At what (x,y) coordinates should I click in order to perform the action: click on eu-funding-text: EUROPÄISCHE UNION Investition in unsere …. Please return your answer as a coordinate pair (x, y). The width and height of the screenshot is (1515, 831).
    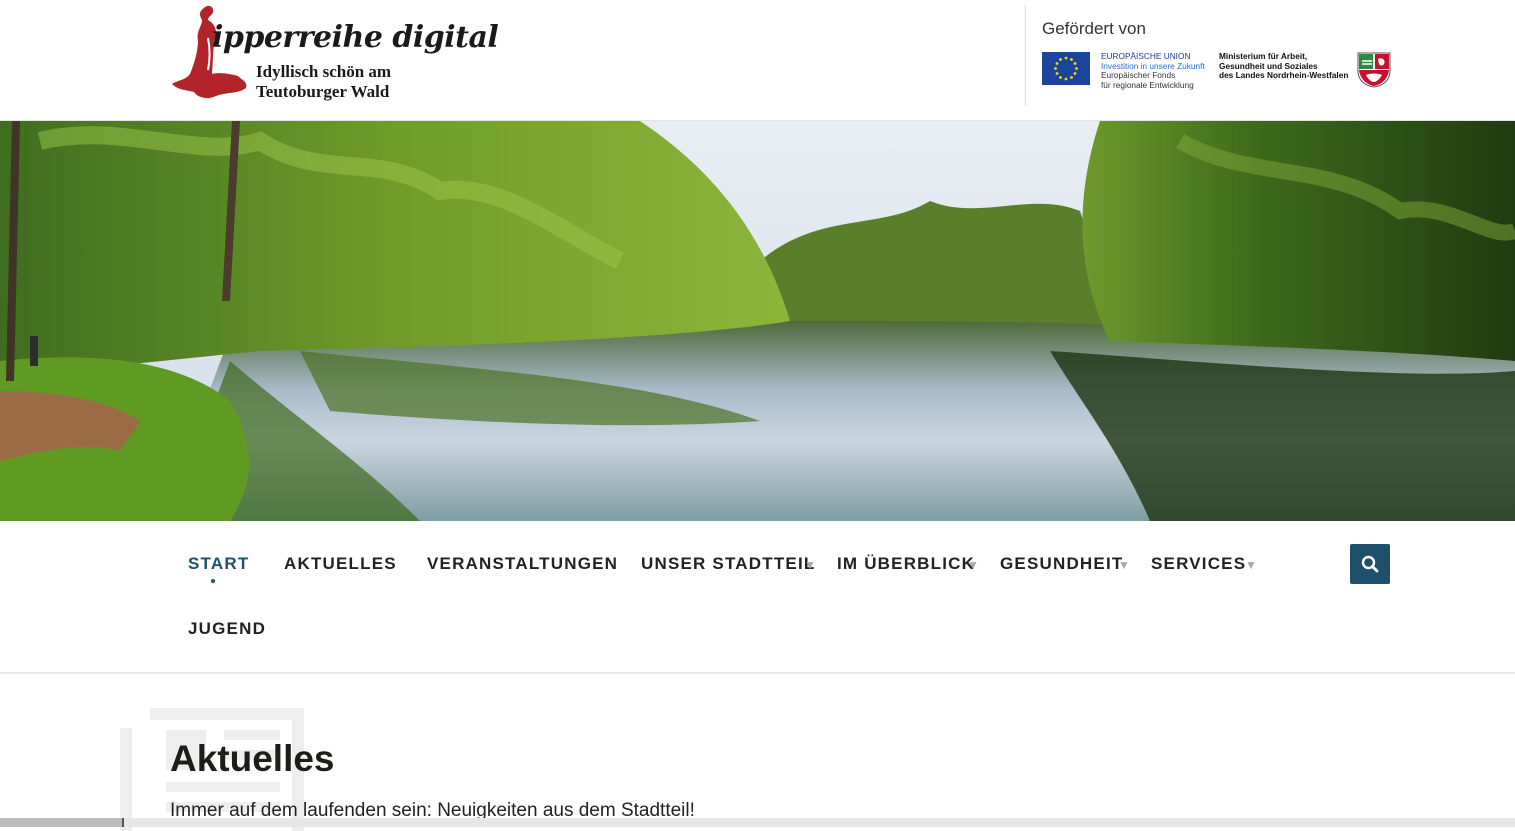
    Looking at the image, I should click on (1153, 70).